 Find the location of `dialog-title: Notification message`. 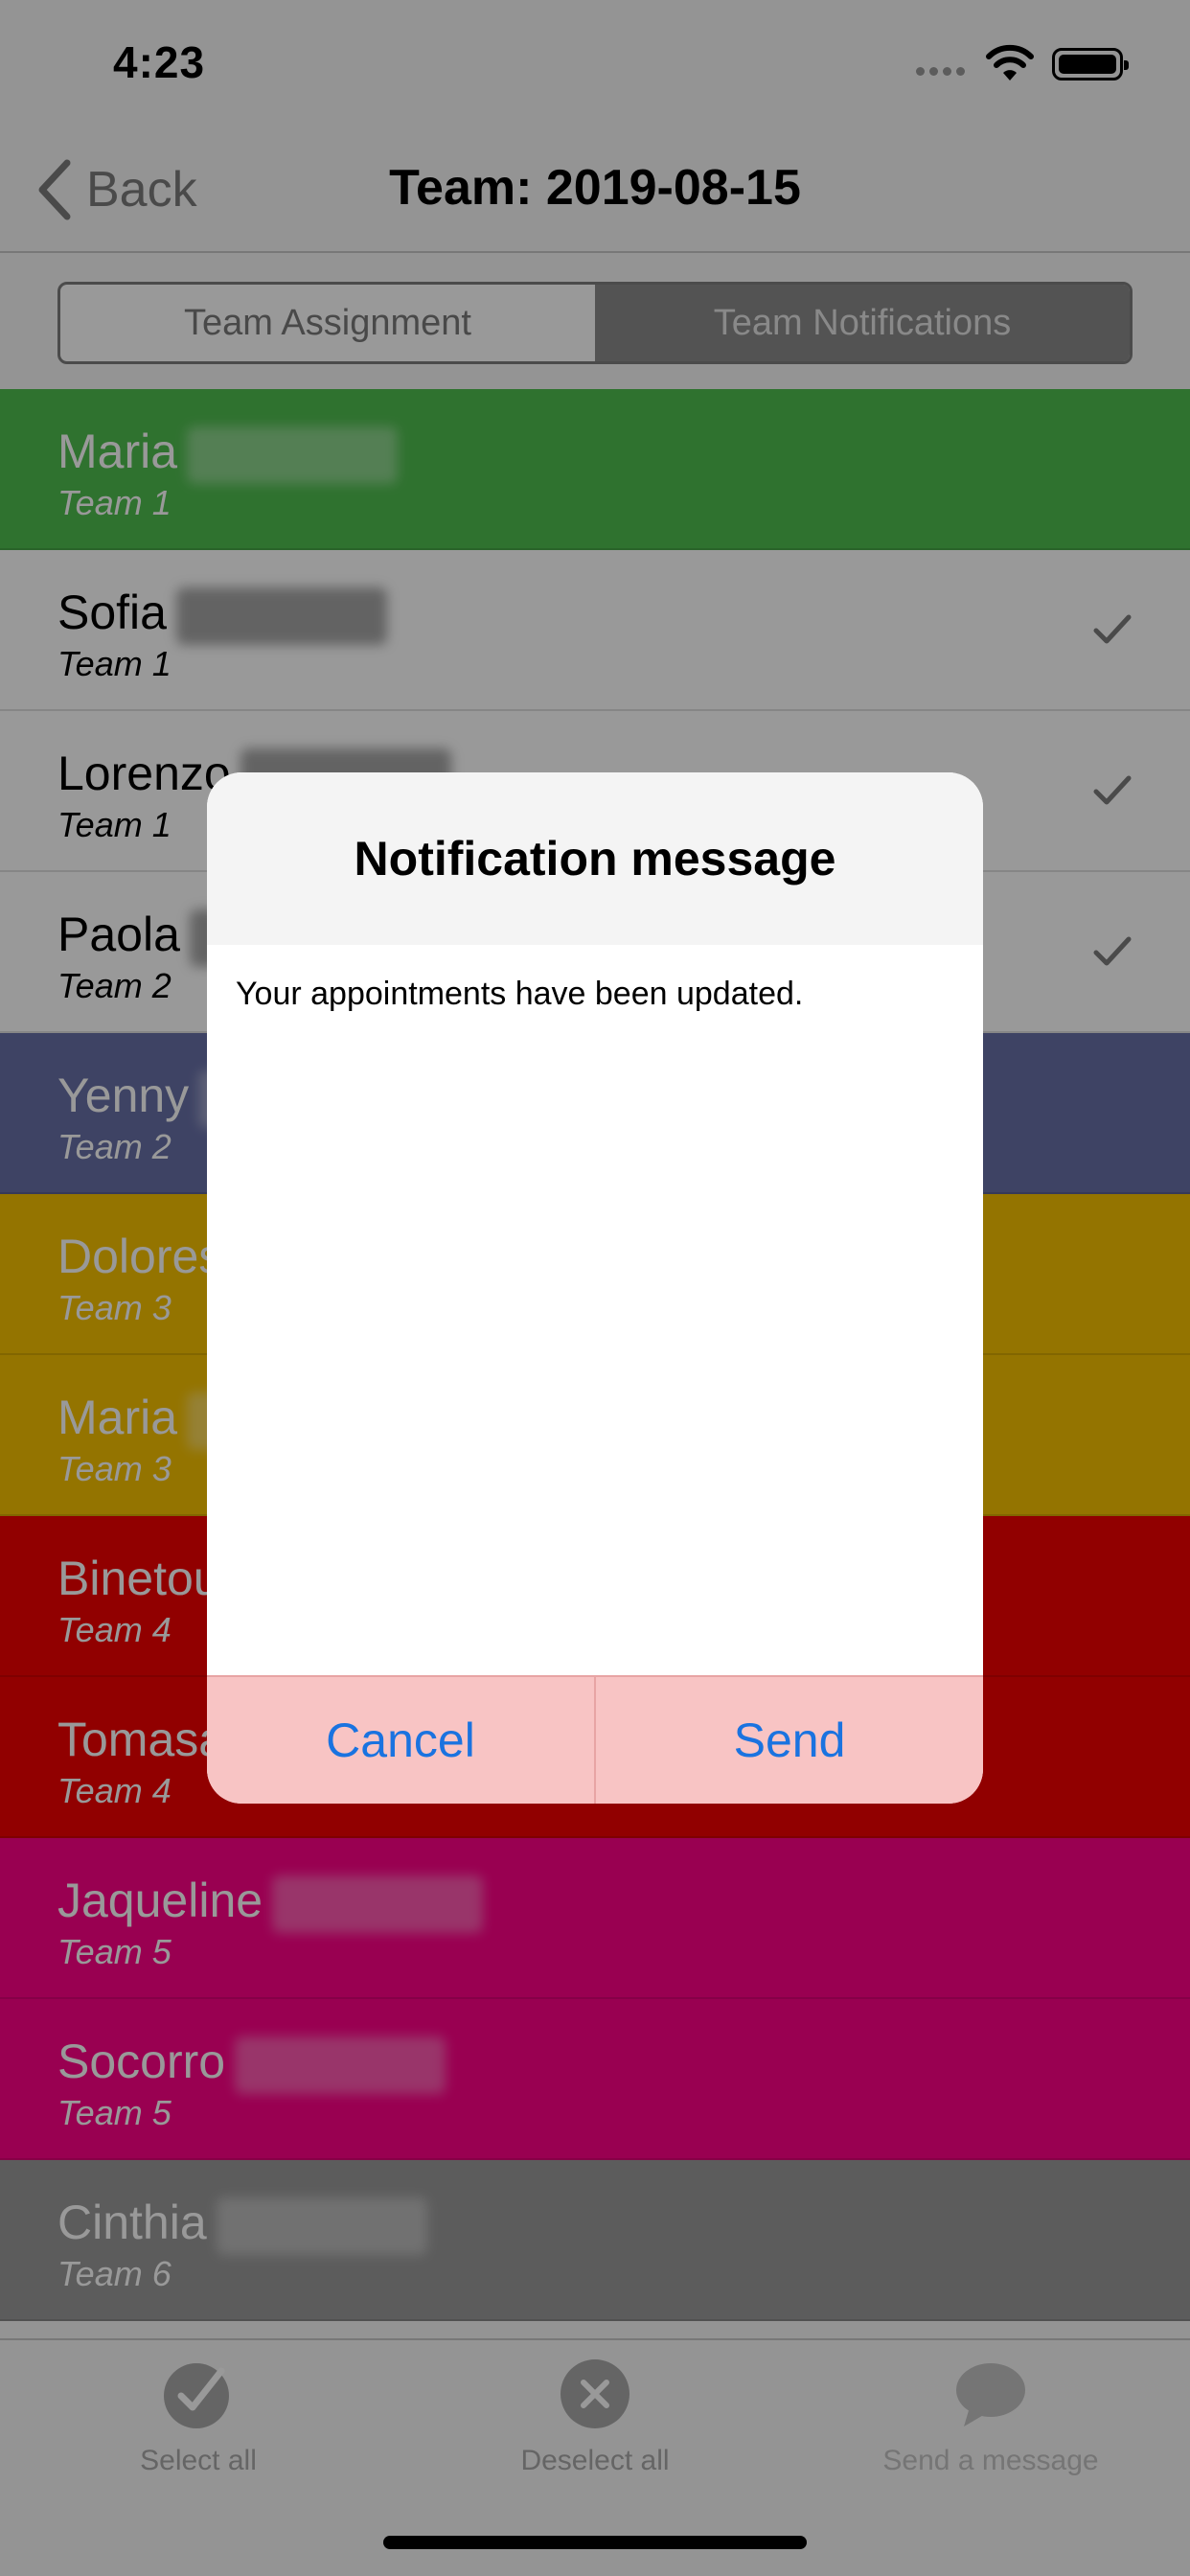

dialog-title: Notification message is located at coordinates (595, 859).